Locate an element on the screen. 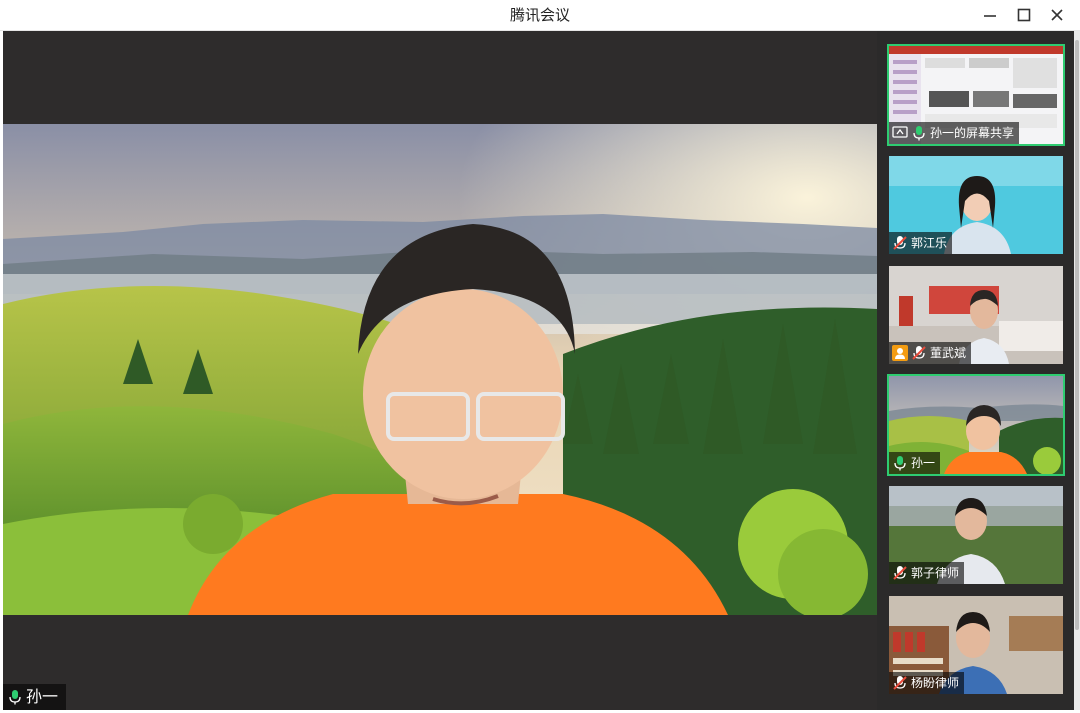 Image resolution: width=1080 pixels, height=713 pixels. participant-label: 郭江乐 is located at coordinates (921, 243).